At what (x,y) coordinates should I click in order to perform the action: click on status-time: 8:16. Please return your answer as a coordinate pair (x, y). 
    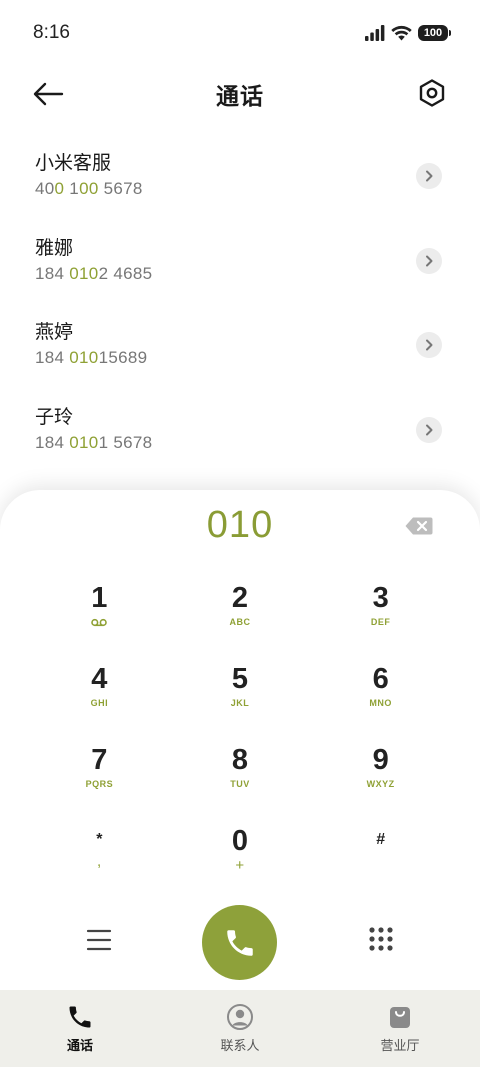
    Looking at the image, I should click on (51, 32).